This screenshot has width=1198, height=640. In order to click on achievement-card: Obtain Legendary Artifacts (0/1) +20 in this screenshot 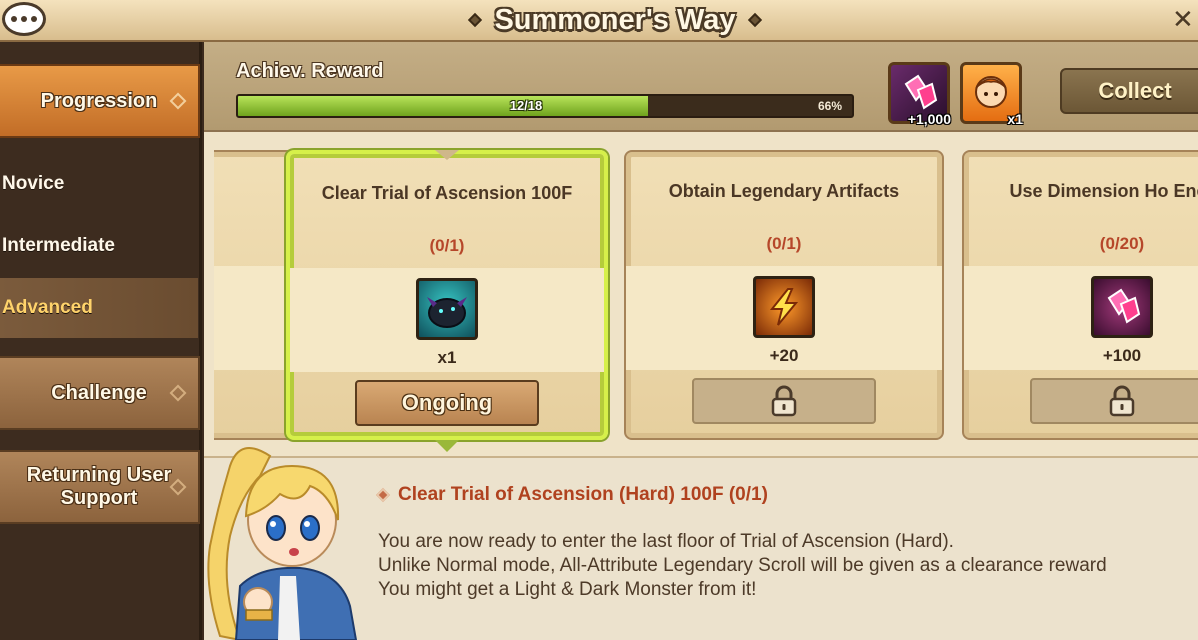, I will do `click(784, 295)`.